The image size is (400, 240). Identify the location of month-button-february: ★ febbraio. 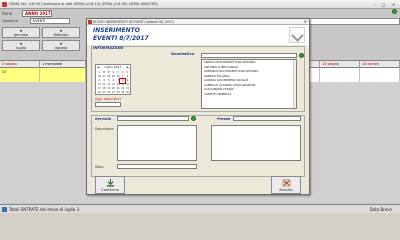
(61, 32).